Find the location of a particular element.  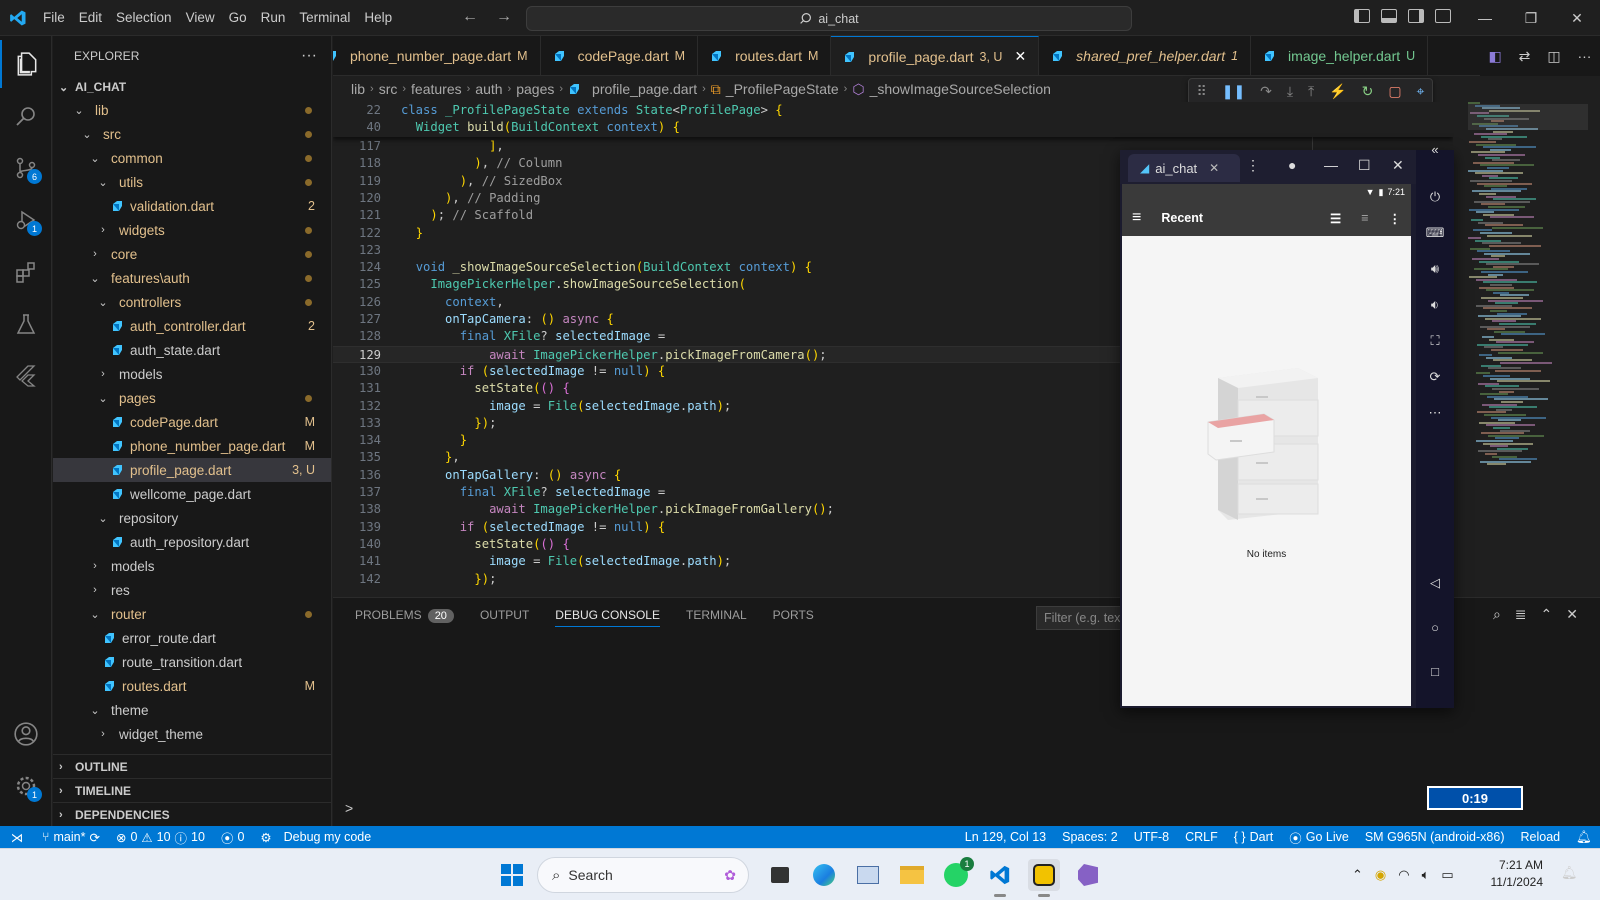

vscode-taskbar-icon is located at coordinates (1000, 878).